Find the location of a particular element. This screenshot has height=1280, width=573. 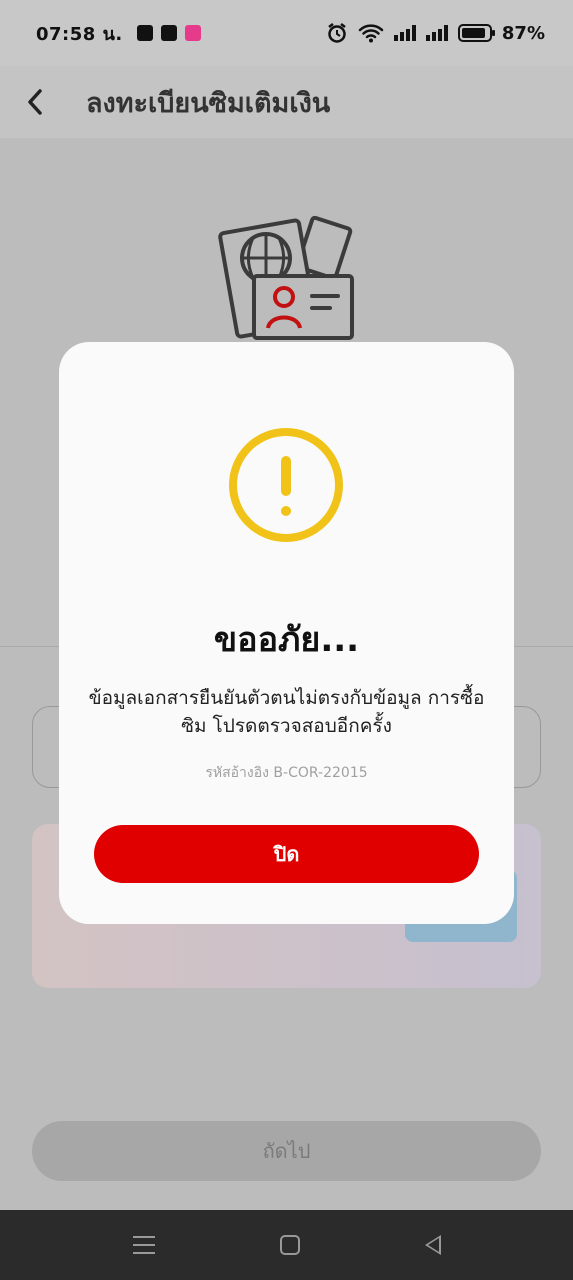

back-icon is located at coordinates (432, 1245).